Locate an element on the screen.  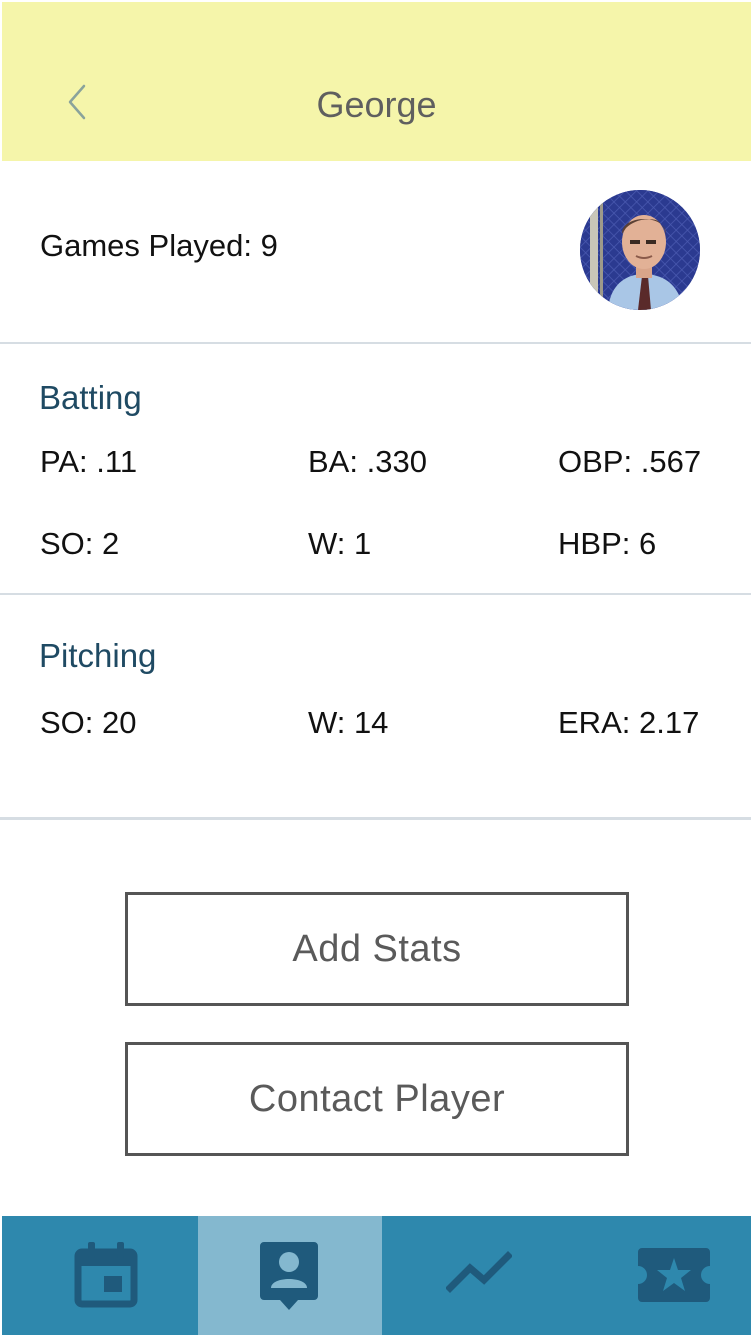
tab-schedule is located at coordinates (100, 1275).